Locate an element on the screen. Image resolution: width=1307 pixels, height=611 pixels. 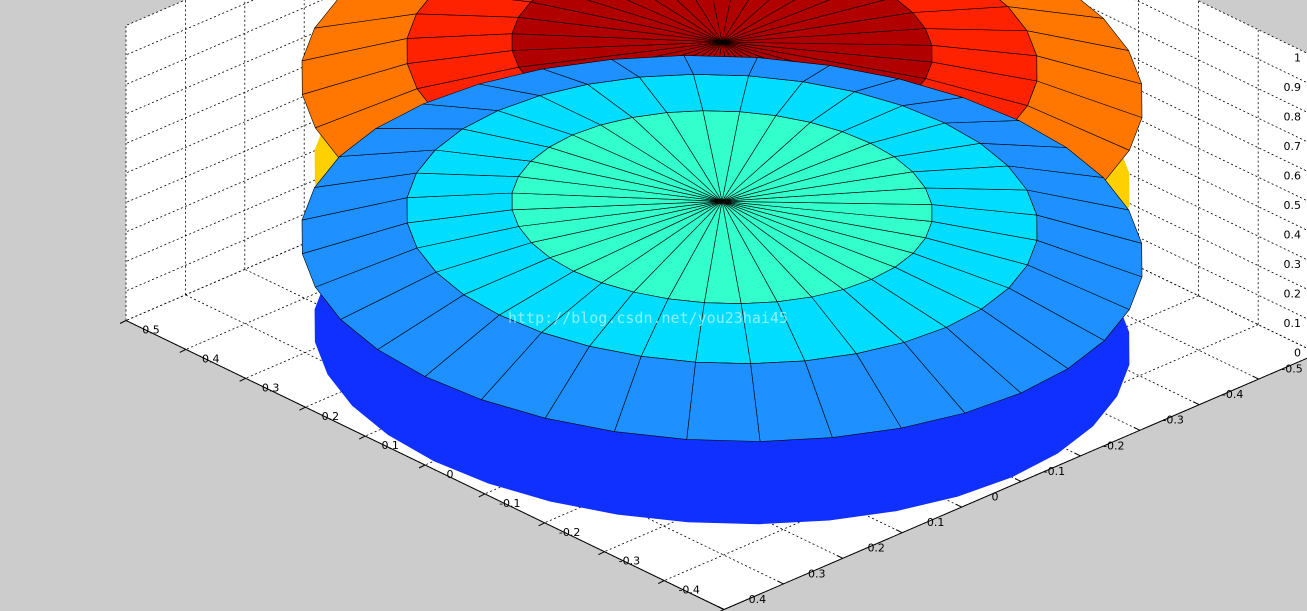
z-tick-label: 1 is located at coordinates (1297, 58).